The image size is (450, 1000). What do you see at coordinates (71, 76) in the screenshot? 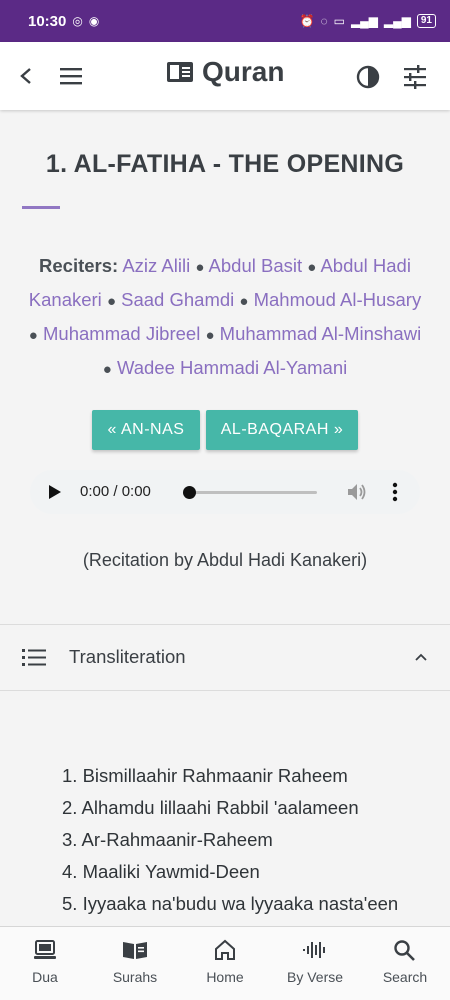
I see `hamburger-menu-icon` at bounding box center [71, 76].